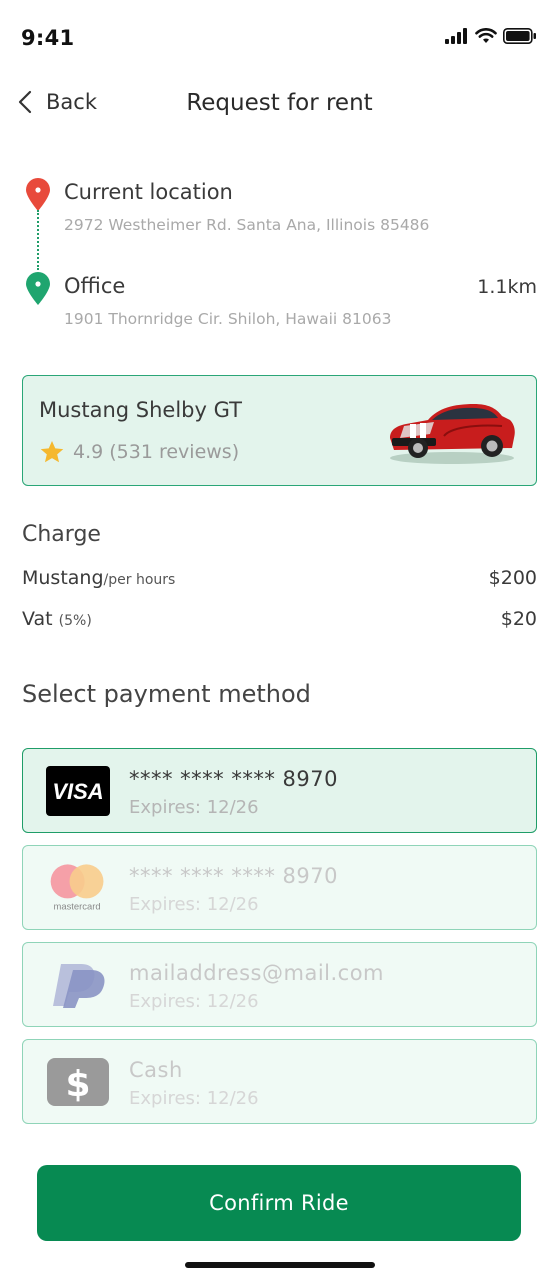 Image resolution: width=559 pixels, height=1280 pixels. Describe the element at coordinates (139, 580) in the screenshot. I see `charge-item-unit: /per hours` at that location.